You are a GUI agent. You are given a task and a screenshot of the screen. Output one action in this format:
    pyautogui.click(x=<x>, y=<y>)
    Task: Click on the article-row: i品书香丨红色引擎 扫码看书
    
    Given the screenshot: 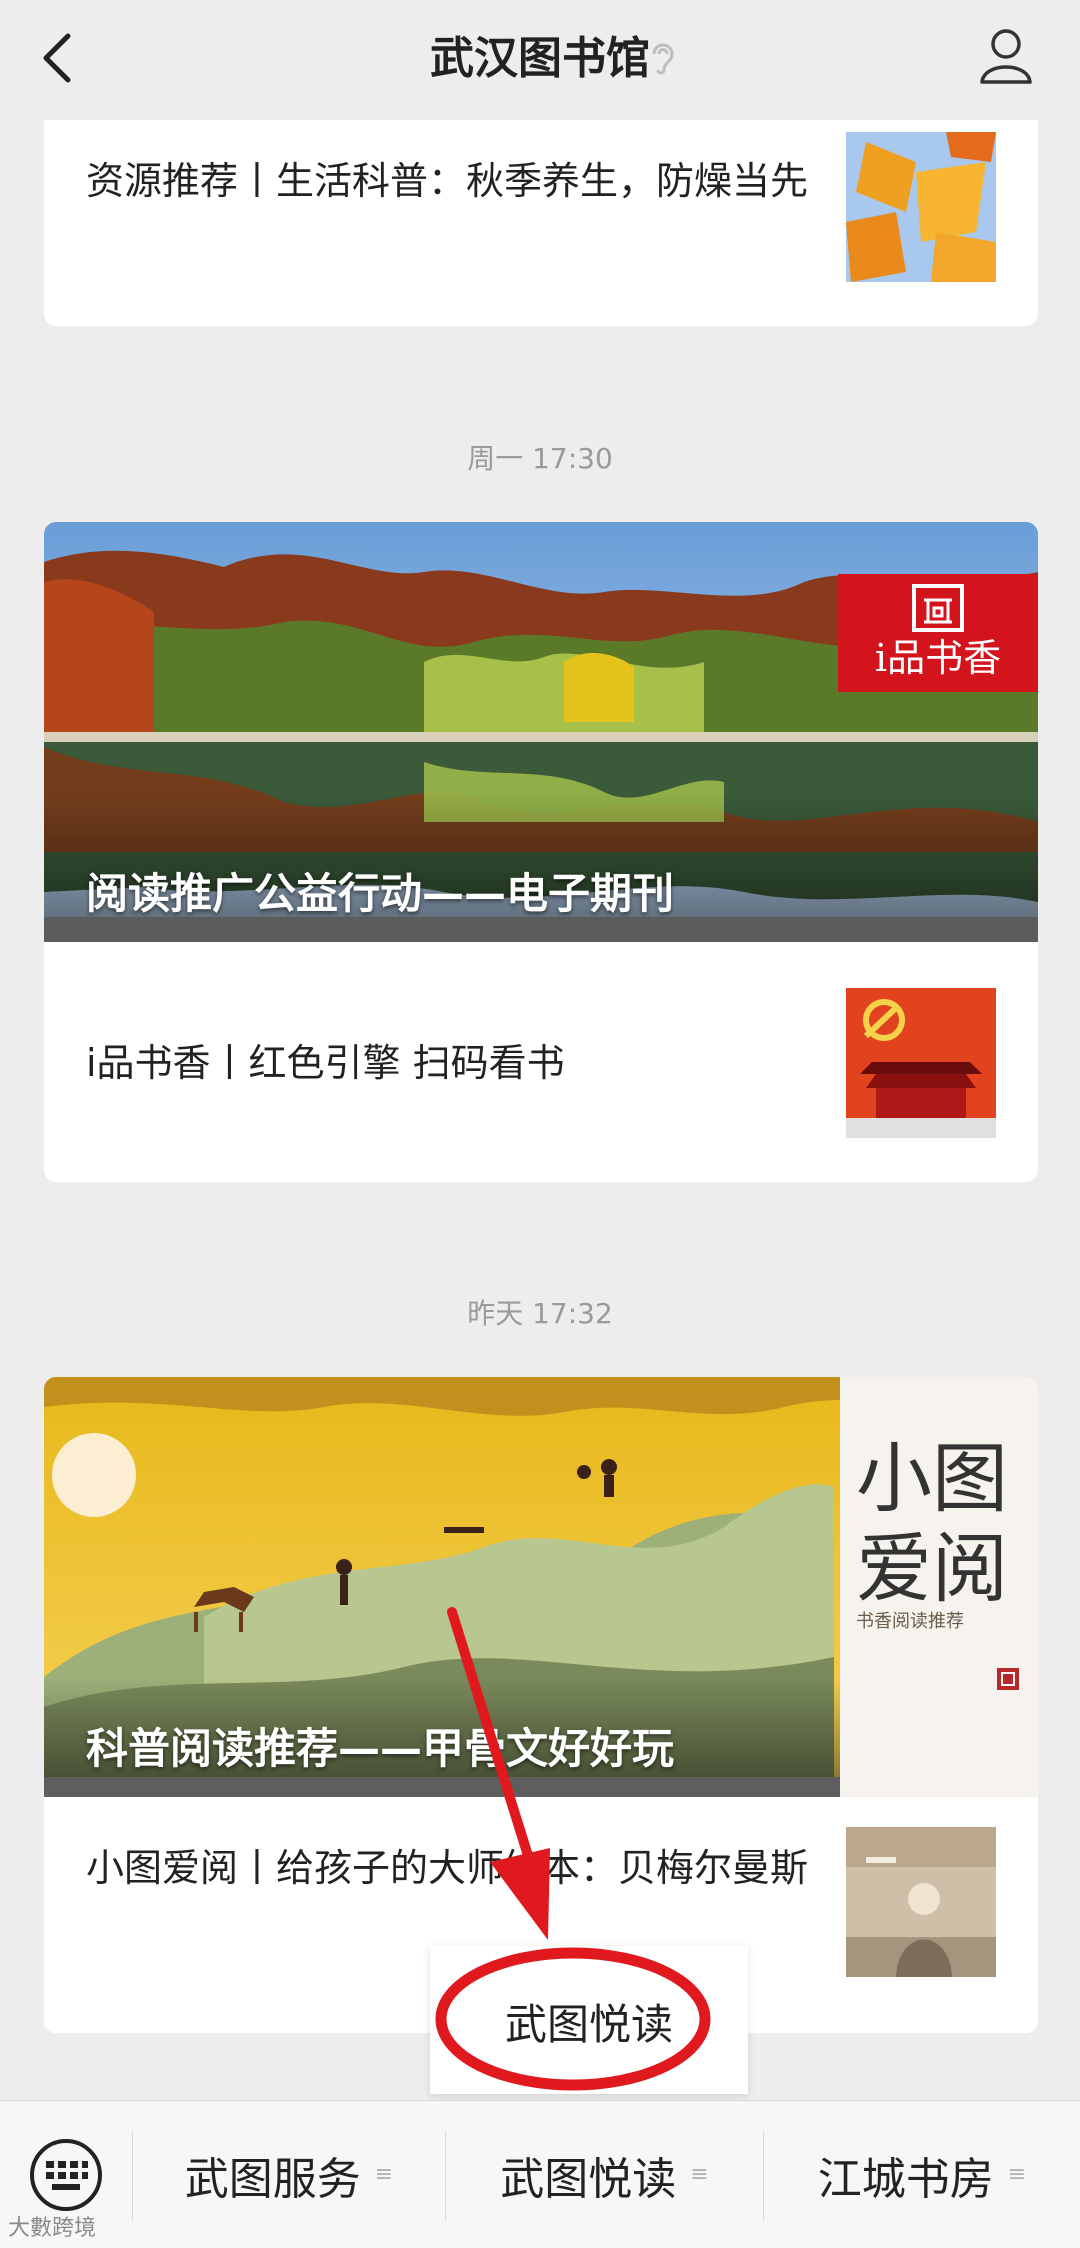 What is the action you would take?
    pyautogui.click(x=541, y=1062)
    